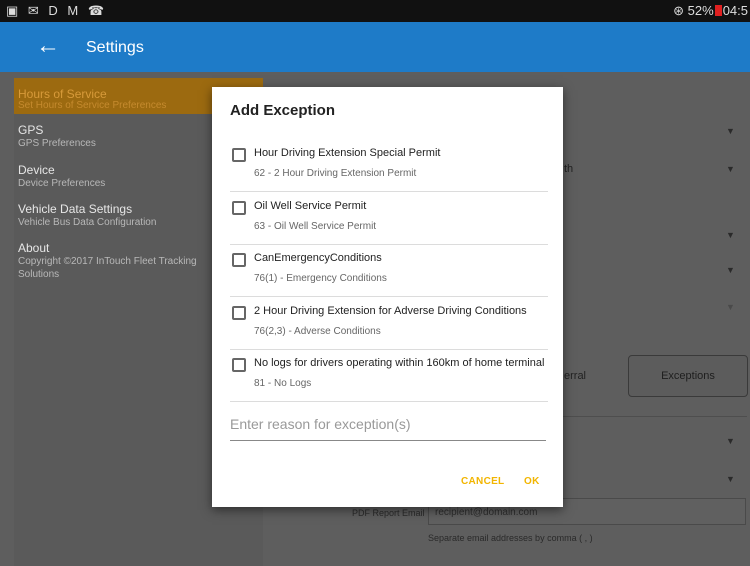 The height and width of the screenshot is (566, 750). Describe the element at coordinates (700, 10) in the screenshot. I see `battery-percent: 52%` at that location.